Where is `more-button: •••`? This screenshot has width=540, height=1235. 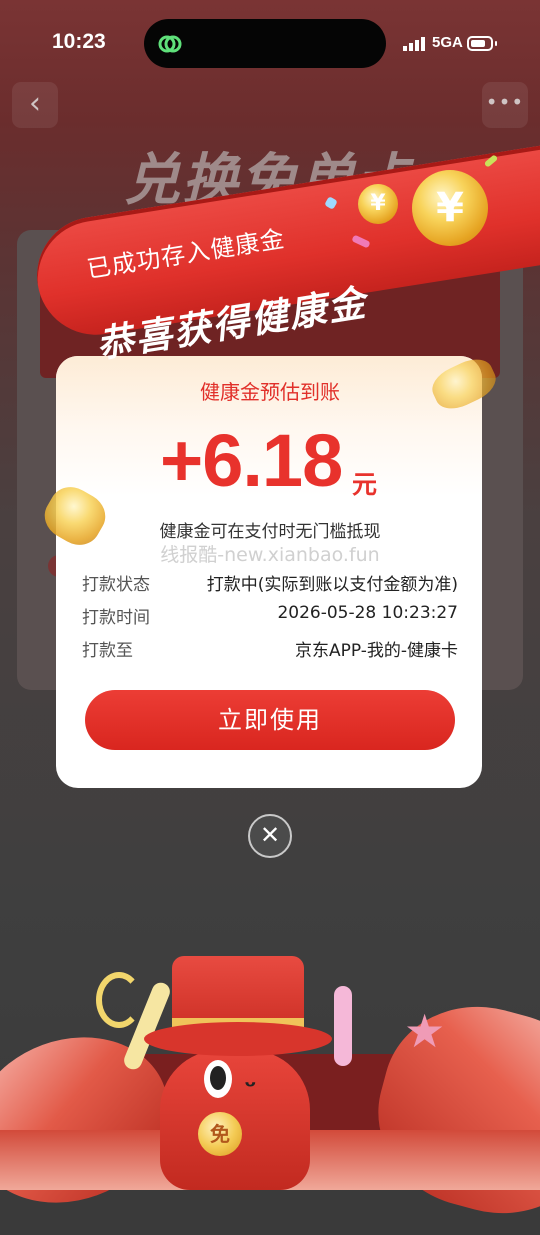
more-button: ••• is located at coordinates (505, 105).